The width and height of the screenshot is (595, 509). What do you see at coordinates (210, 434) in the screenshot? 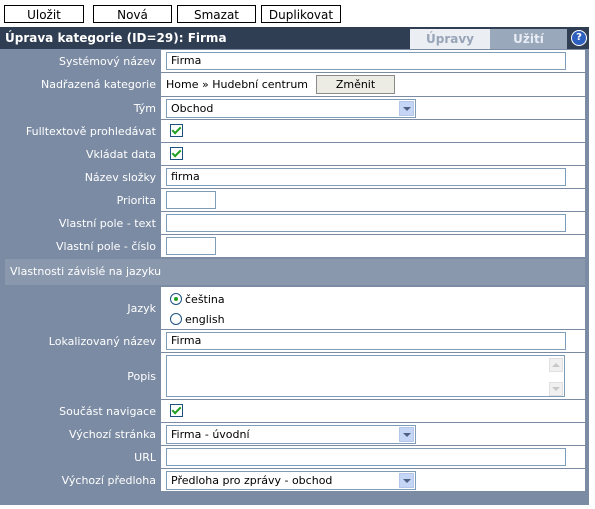
I see `default-page-selected-value: Firma - úvodní` at bounding box center [210, 434].